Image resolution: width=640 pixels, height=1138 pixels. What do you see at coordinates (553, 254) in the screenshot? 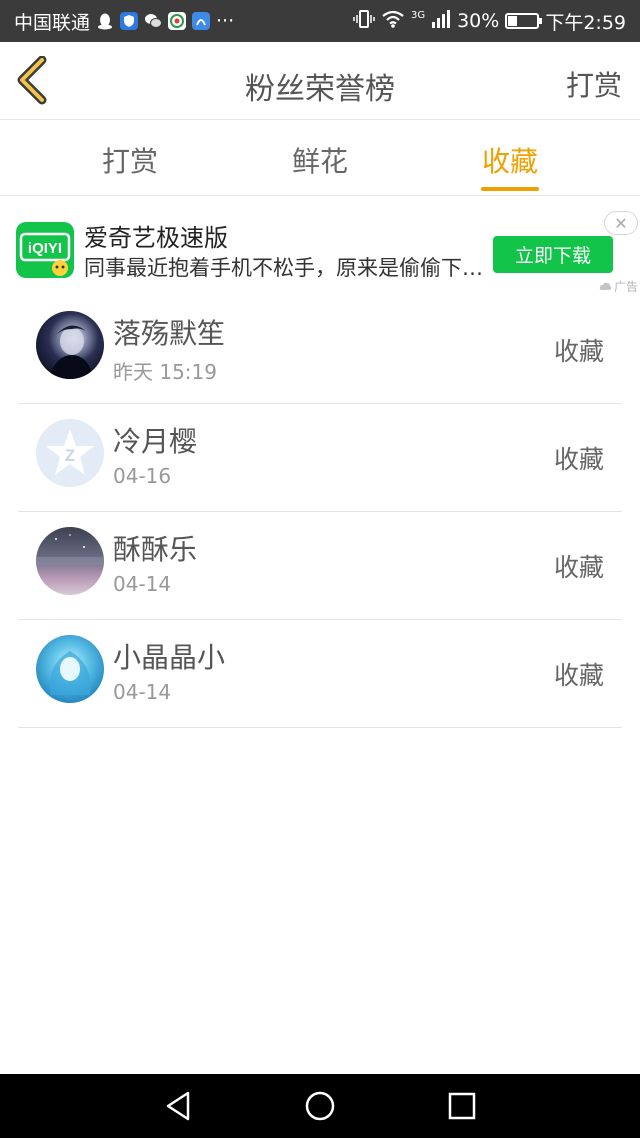
I see `ad-download-button: 立即下载` at bounding box center [553, 254].